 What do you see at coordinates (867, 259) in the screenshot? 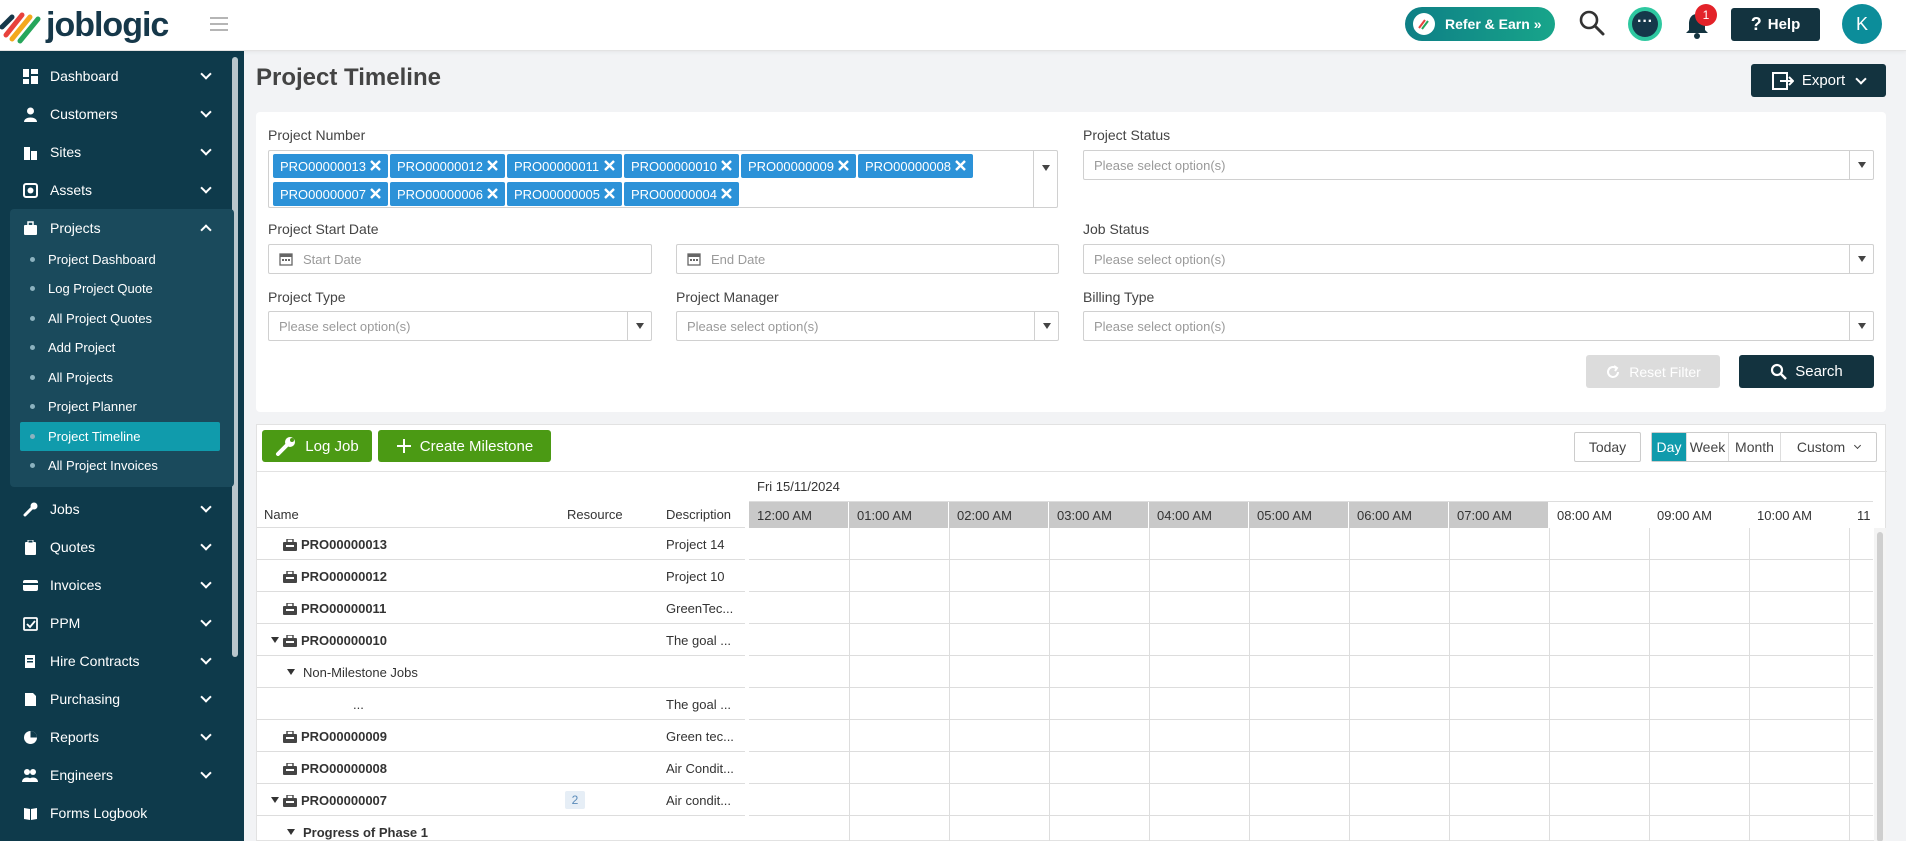
I see `end-date-input: End Date` at bounding box center [867, 259].